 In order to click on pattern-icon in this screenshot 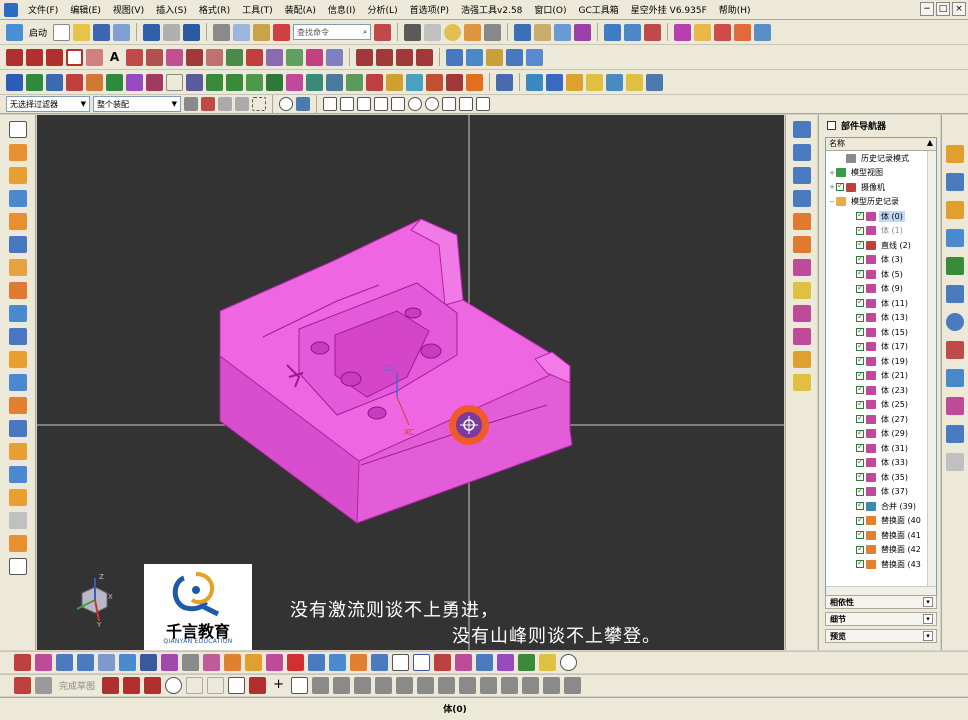, I will do `click(17, 405)`.